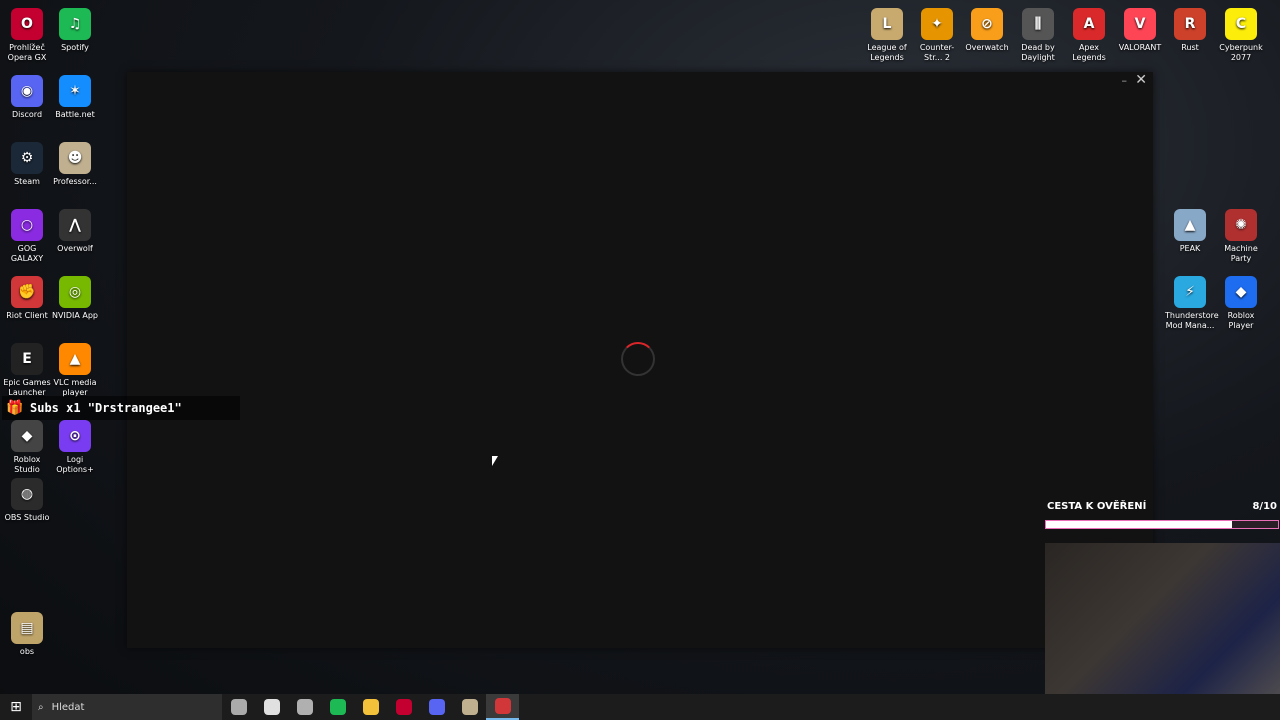  What do you see at coordinates (27, 359) in the screenshot?
I see `app-icon: E` at bounding box center [27, 359].